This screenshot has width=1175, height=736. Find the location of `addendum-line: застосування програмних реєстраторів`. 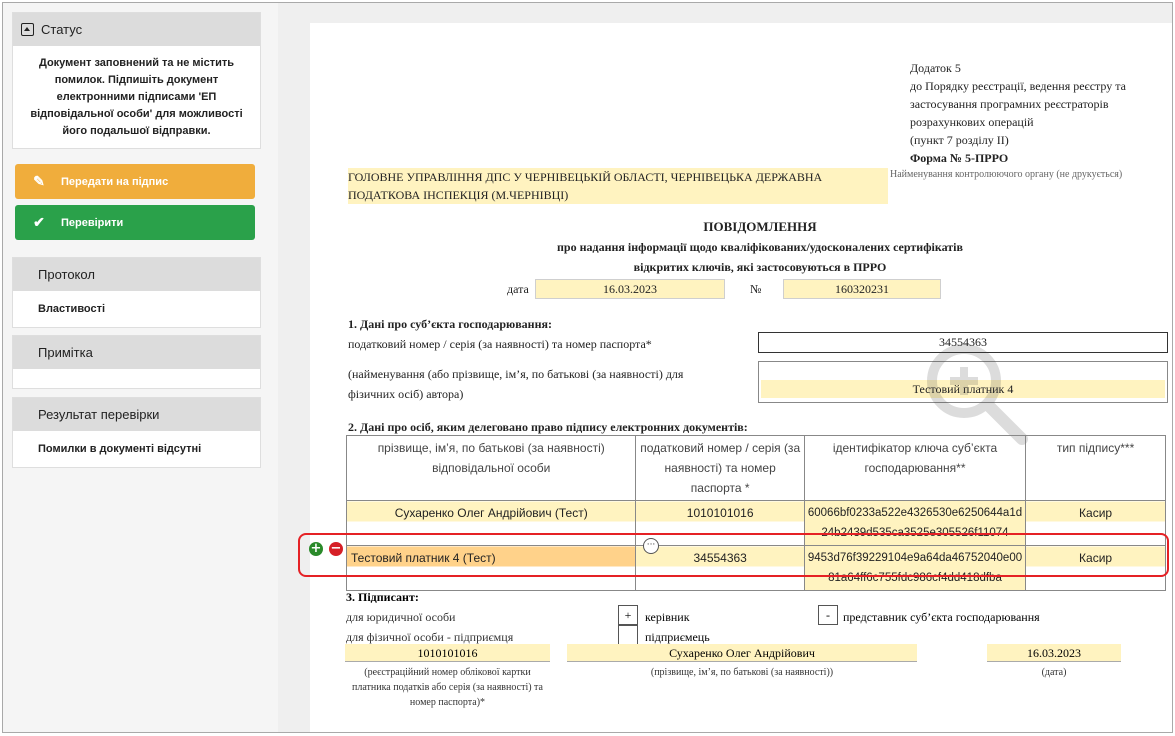

addendum-line: застосування програмних реєстраторів is located at coordinates (1009, 104).